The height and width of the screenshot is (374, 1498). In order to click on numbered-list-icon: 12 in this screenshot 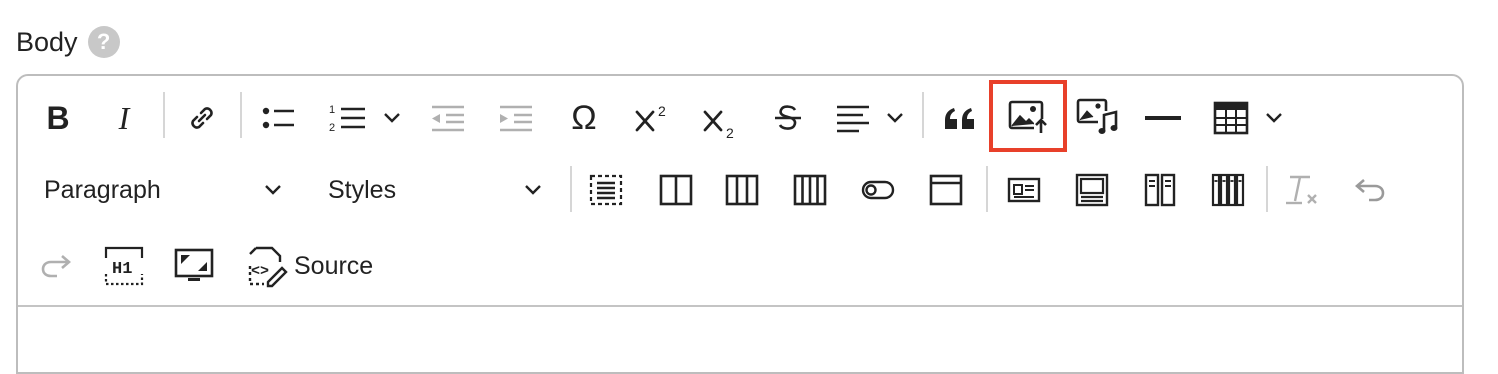, I will do `click(347, 119)`.